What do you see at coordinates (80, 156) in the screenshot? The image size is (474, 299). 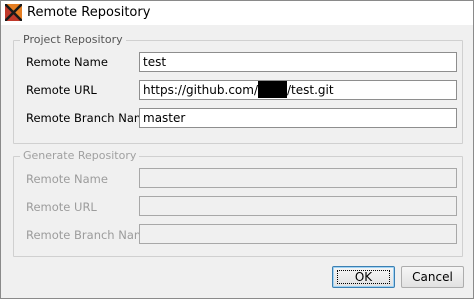 I see `generate-repository-legend: Generate Repository` at bounding box center [80, 156].